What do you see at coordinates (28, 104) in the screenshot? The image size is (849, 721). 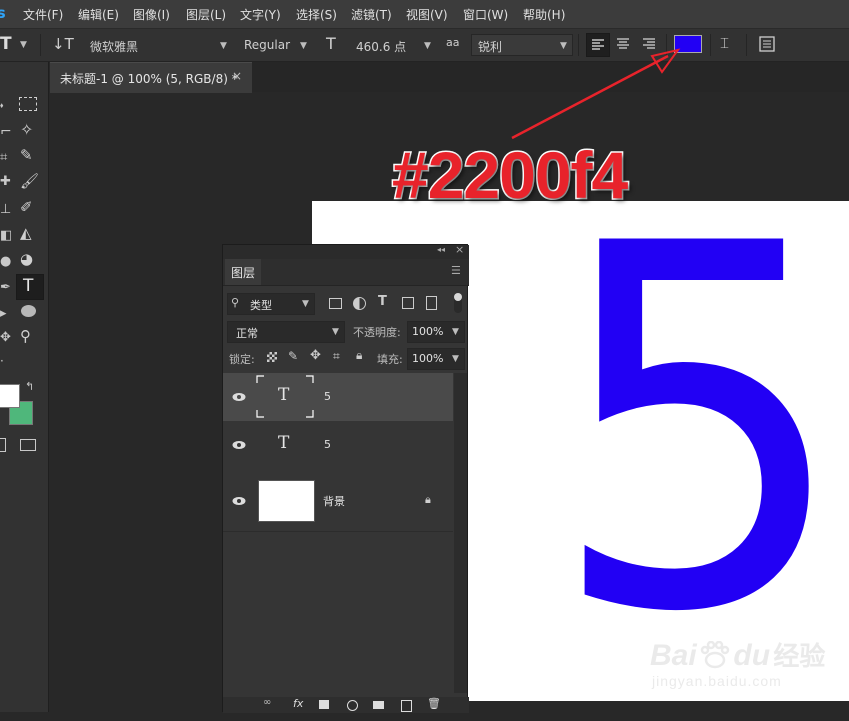 I see `marquee-tool-icon` at bounding box center [28, 104].